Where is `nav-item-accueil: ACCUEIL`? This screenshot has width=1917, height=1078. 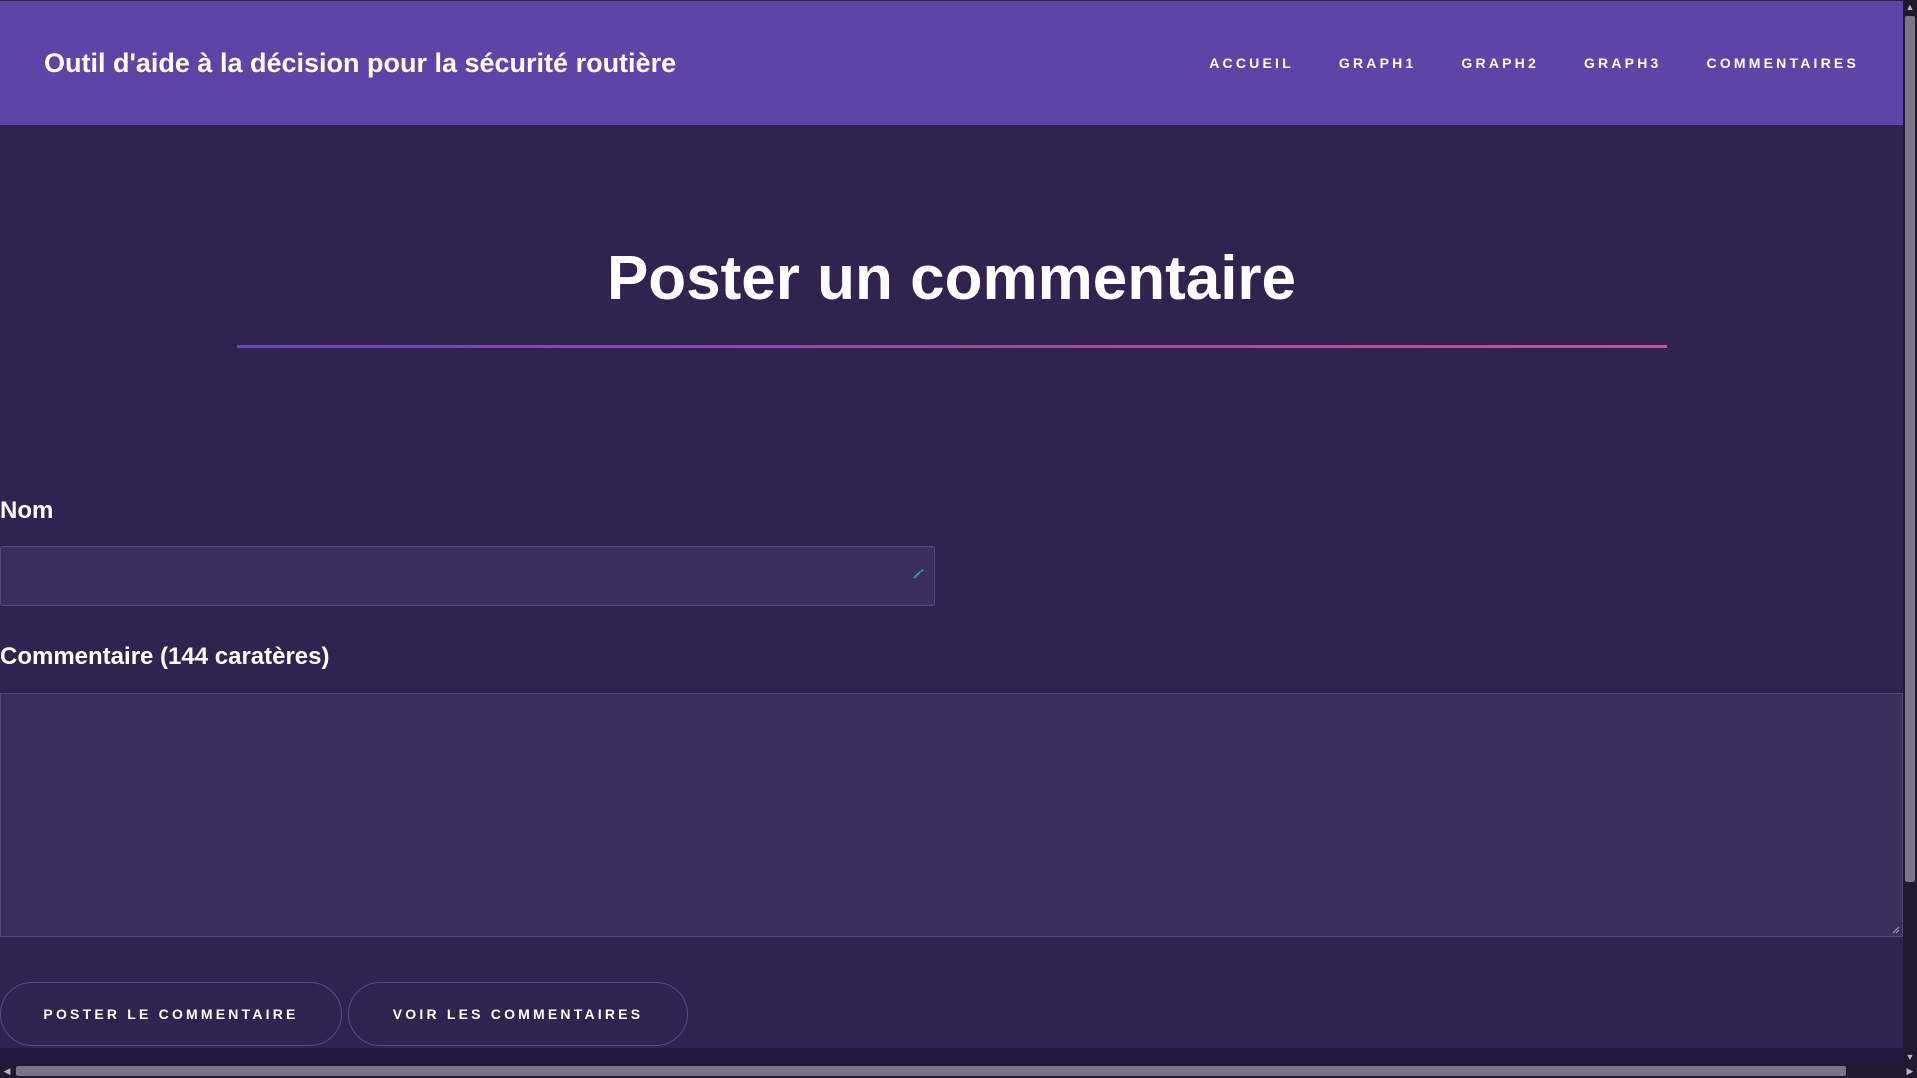 nav-item-accueil: ACCUEIL is located at coordinates (1251, 63).